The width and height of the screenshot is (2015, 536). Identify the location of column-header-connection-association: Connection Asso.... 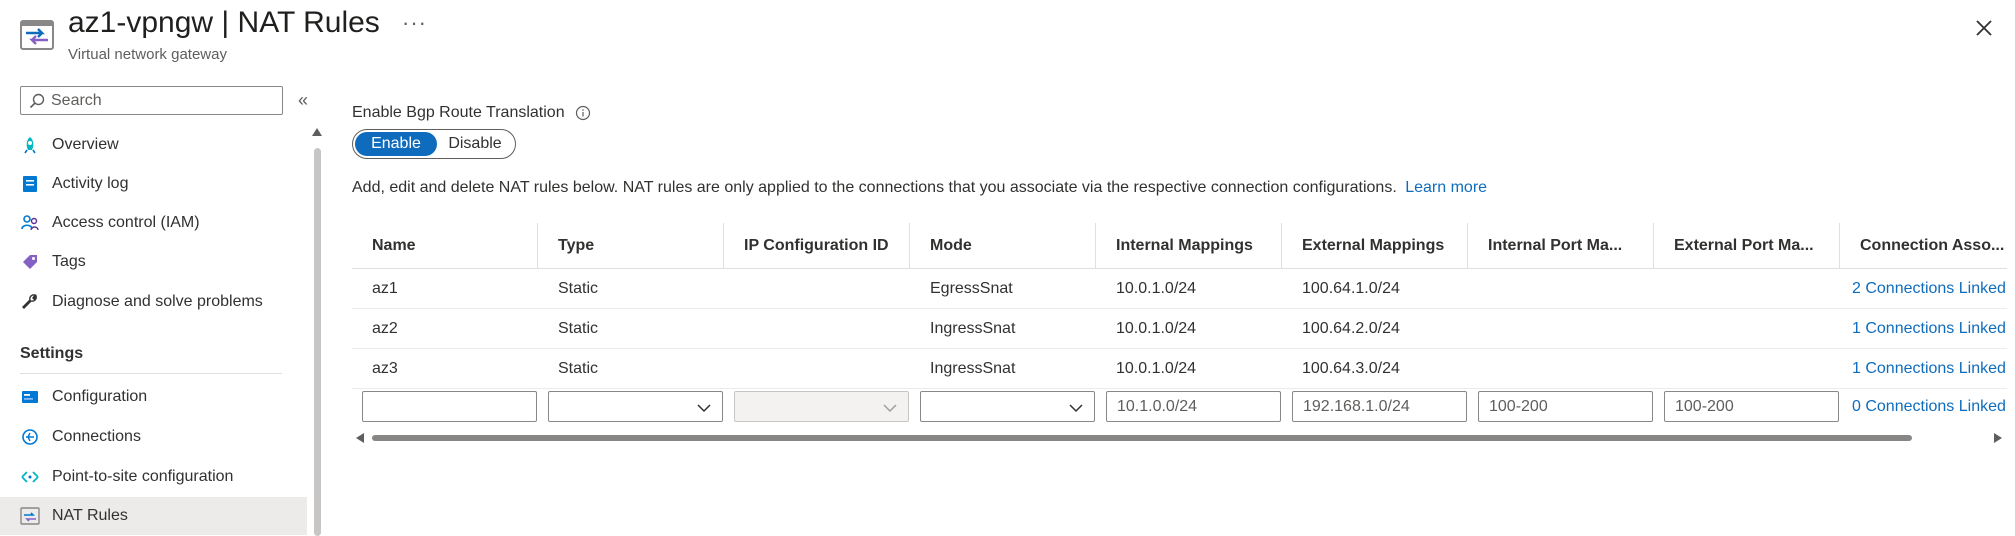
(1923, 245).